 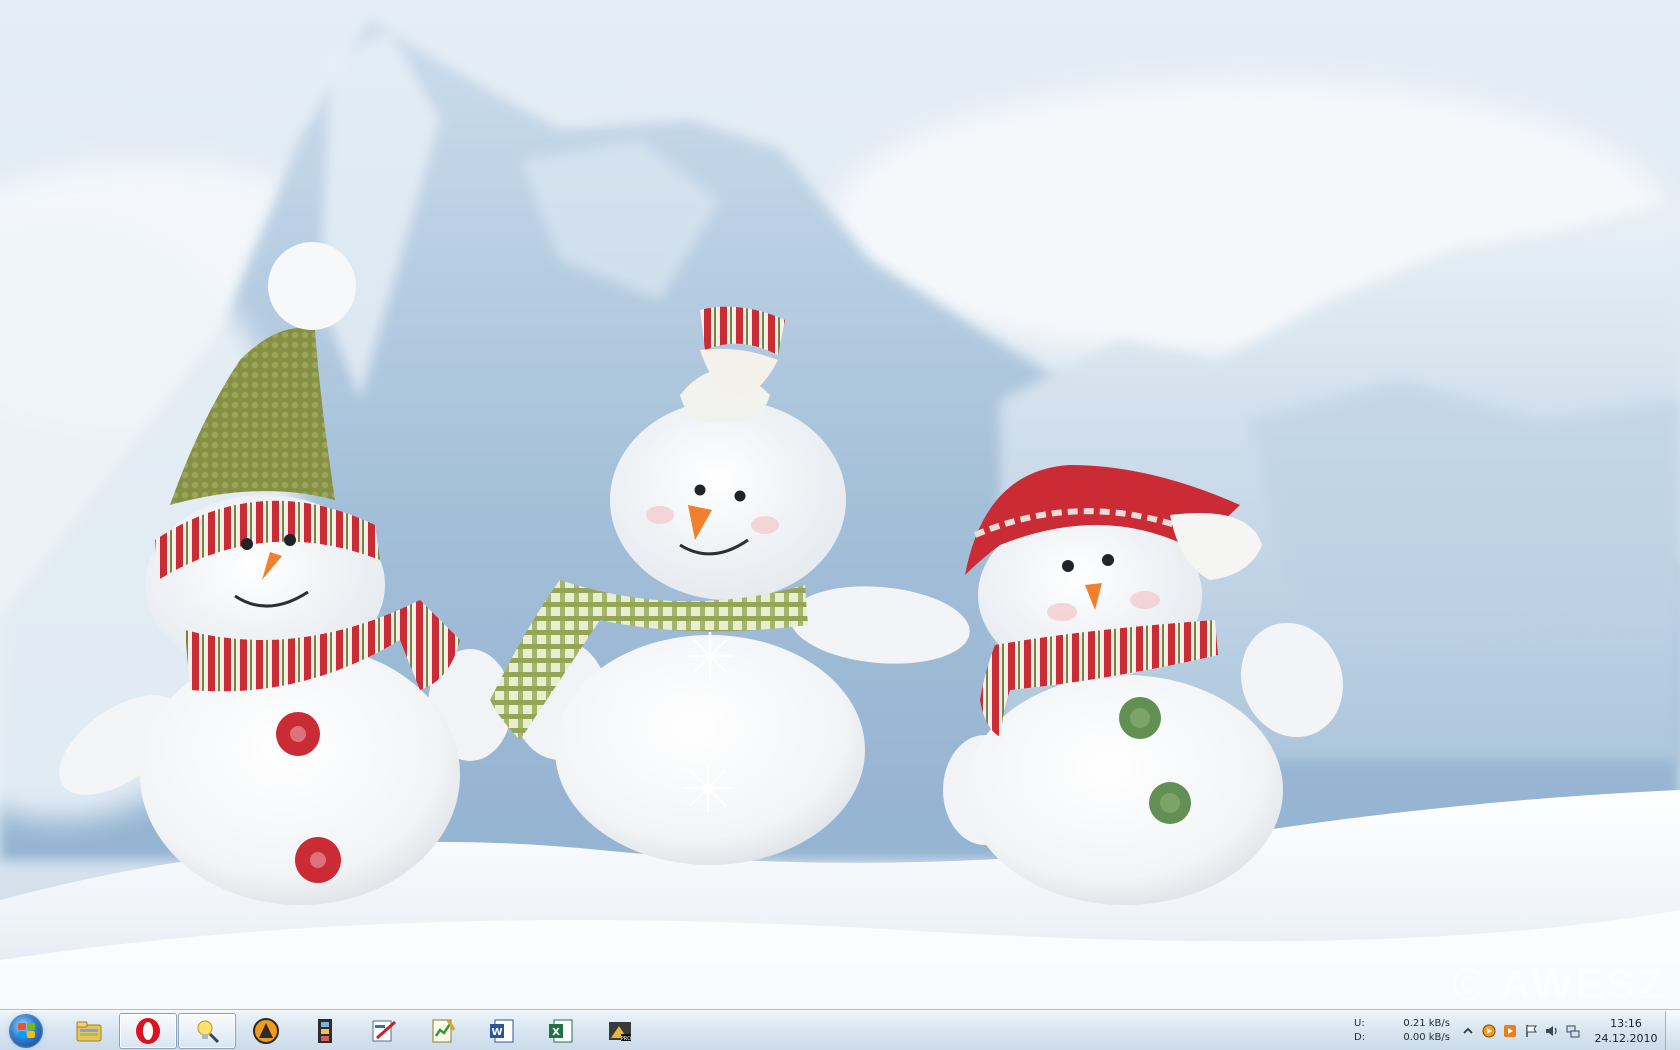 What do you see at coordinates (1360, 1037) in the screenshot?
I see `download-label: D:` at bounding box center [1360, 1037].